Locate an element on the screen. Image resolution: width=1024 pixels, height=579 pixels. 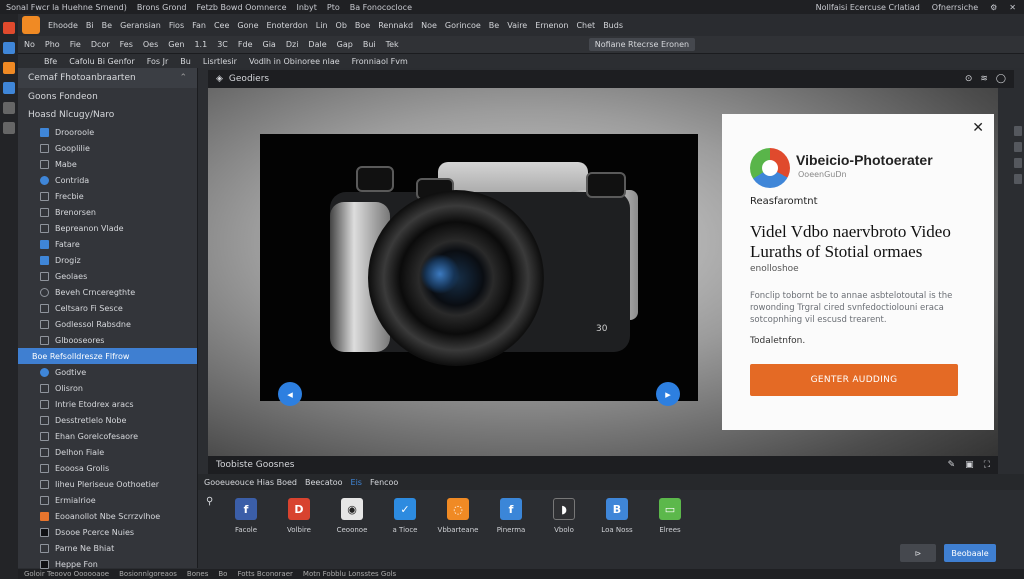
menu-item: Bi is located at coordinates (90, 25).